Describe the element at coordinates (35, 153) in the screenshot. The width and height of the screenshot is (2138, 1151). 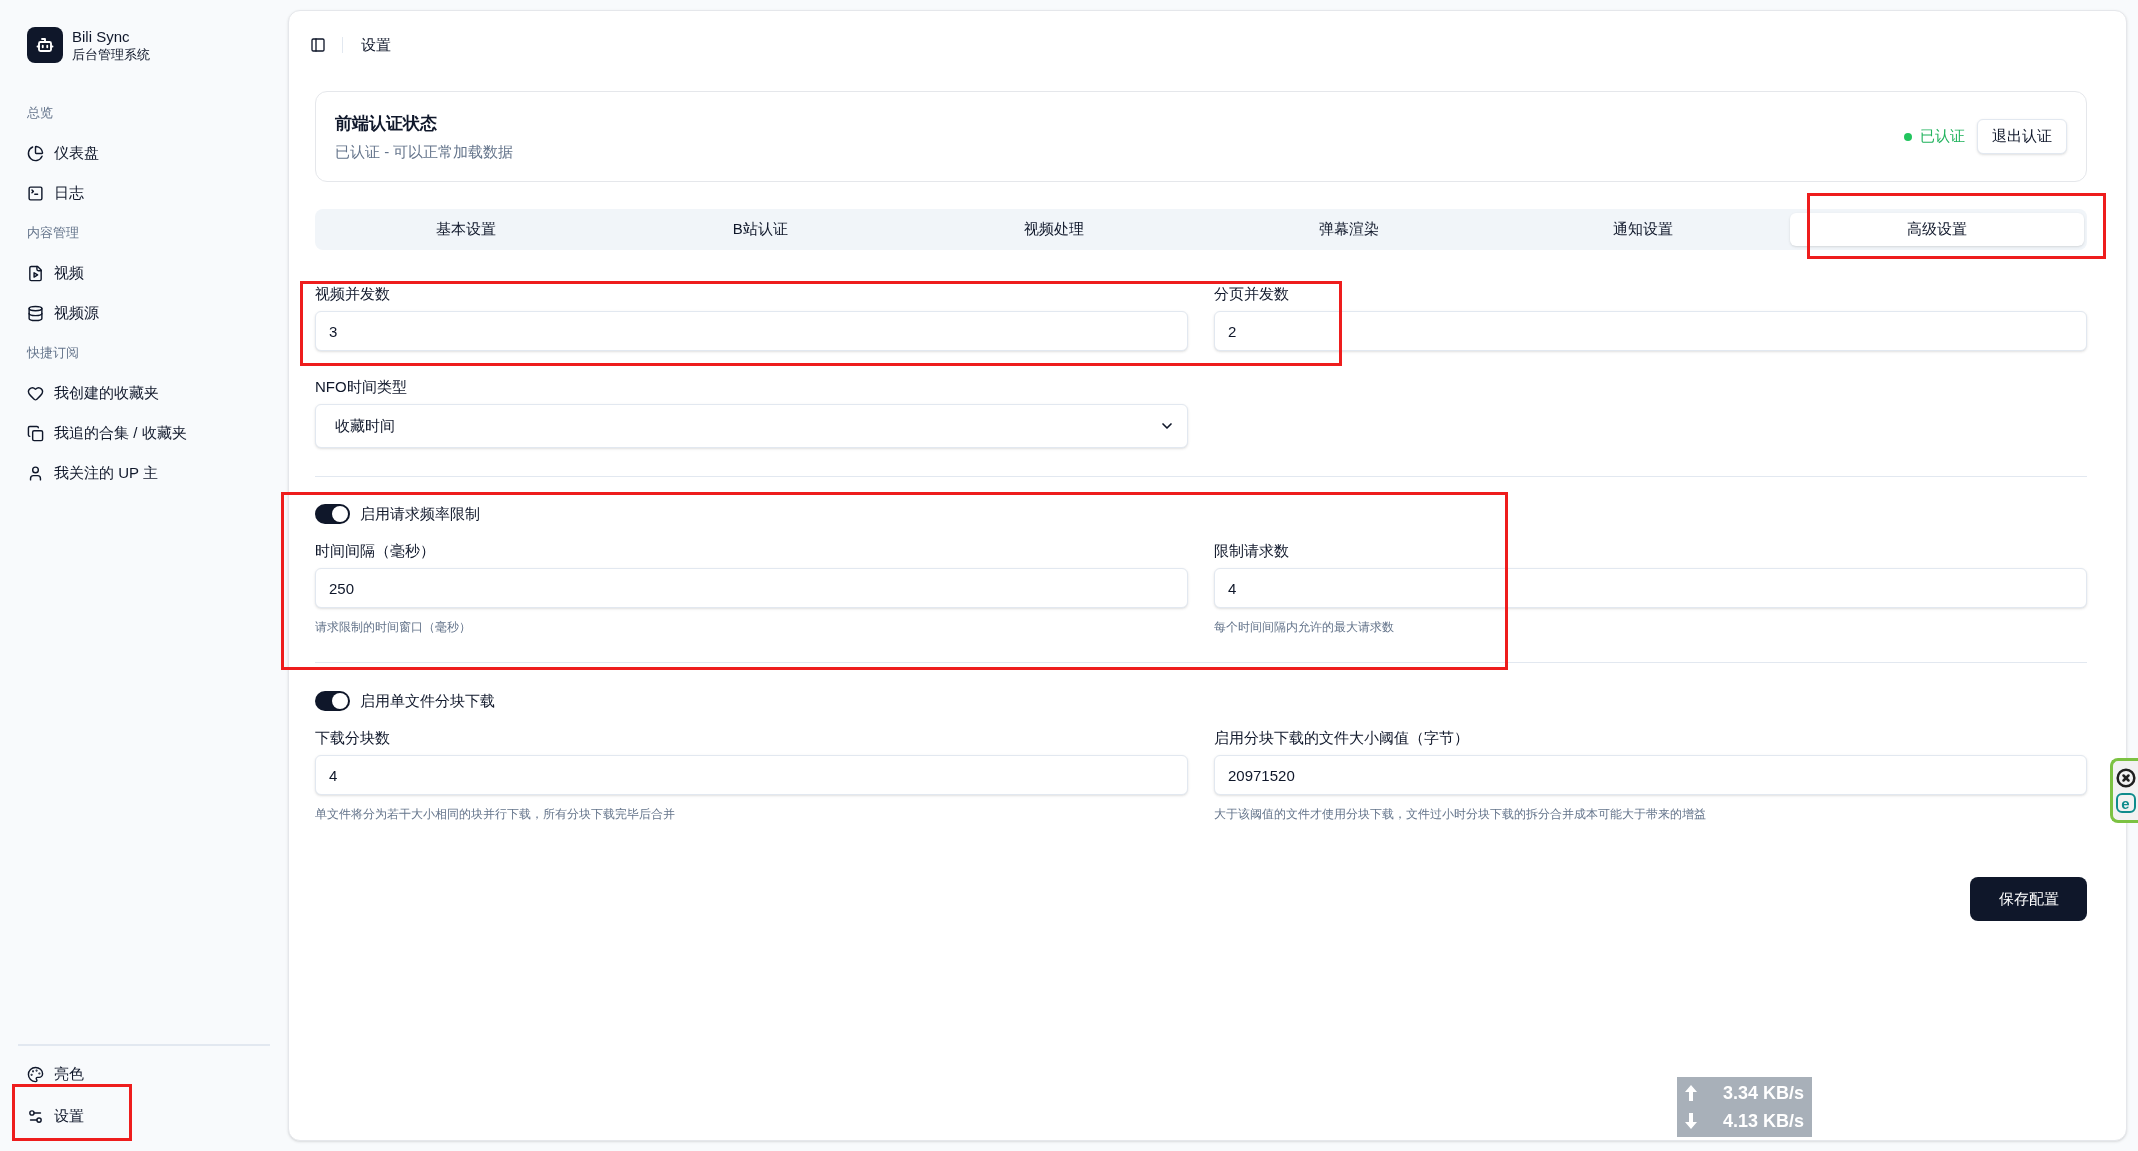
I see `pie-chart-icon` at that location.